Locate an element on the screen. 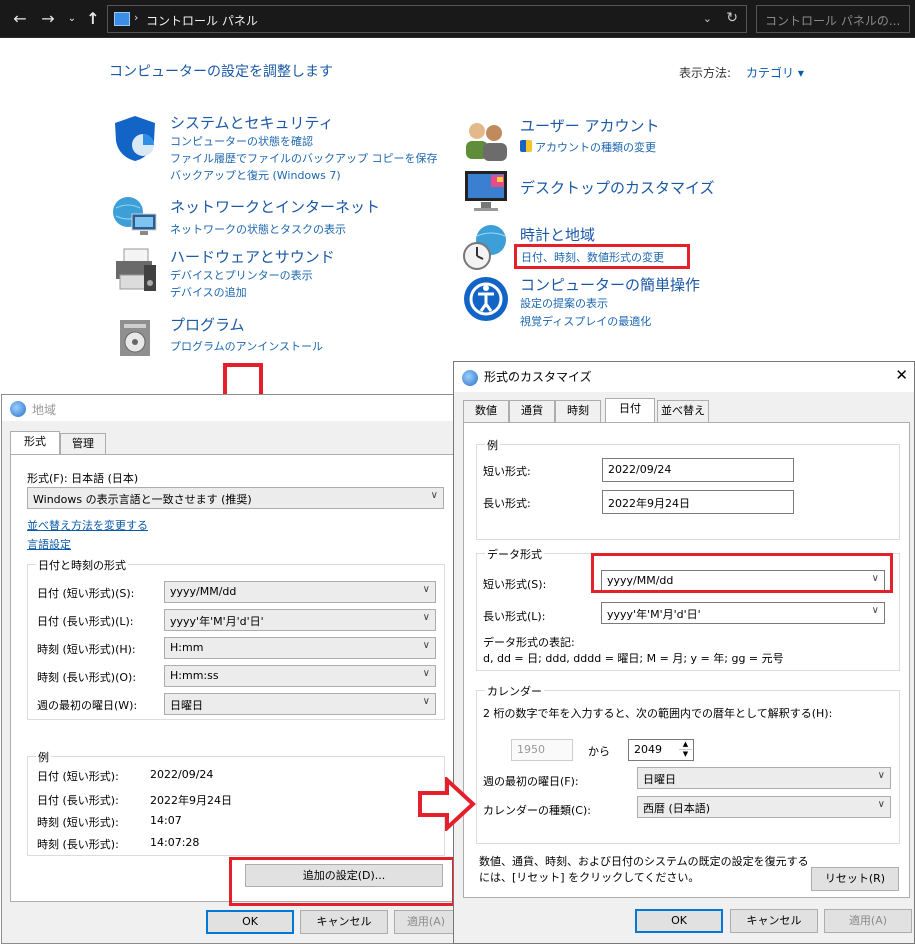 The height and width of the screenshot is (944, 915). format-select: Windows の表示言語と一致させます (推奨) ∨ is located at coordinates (235, 498).